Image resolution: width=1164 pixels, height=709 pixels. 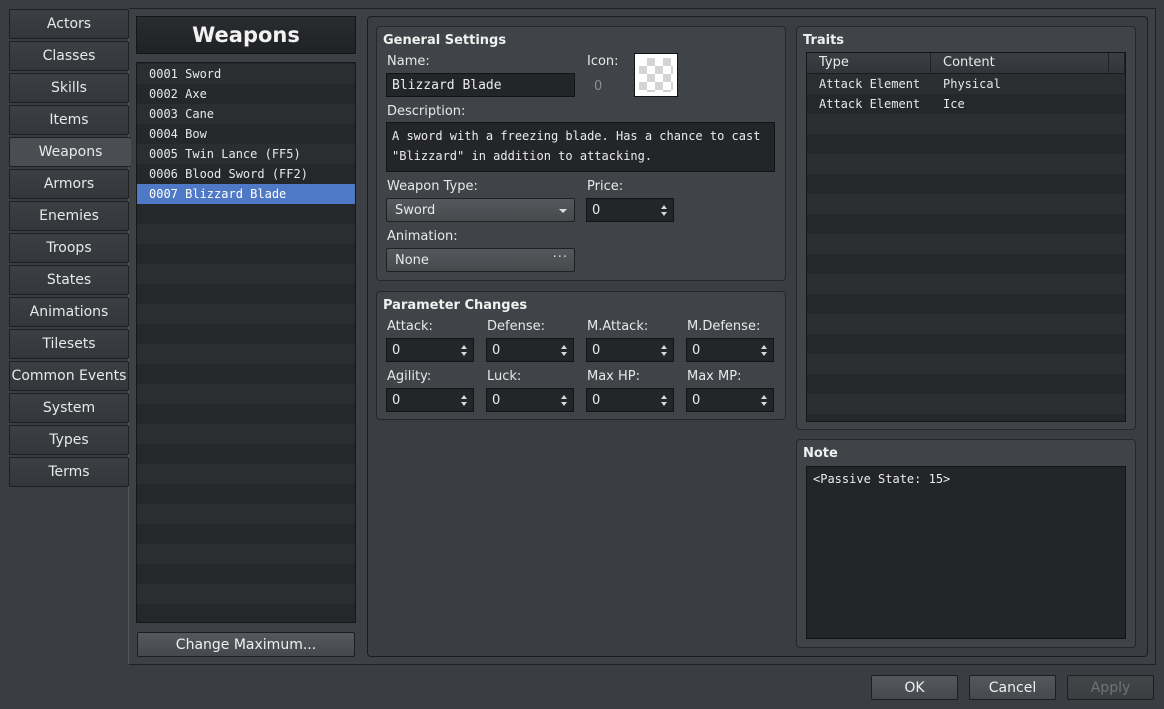 I want to click on attack-stepper: 0, so click(x=430, y=350).